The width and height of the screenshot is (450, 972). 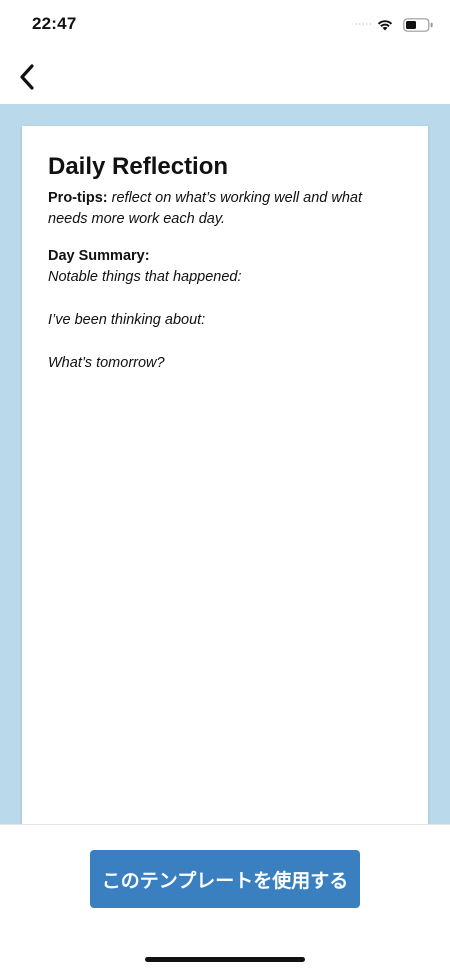 I want to click on cellular-signal-icon: ·····, so click(x=364, y=24).